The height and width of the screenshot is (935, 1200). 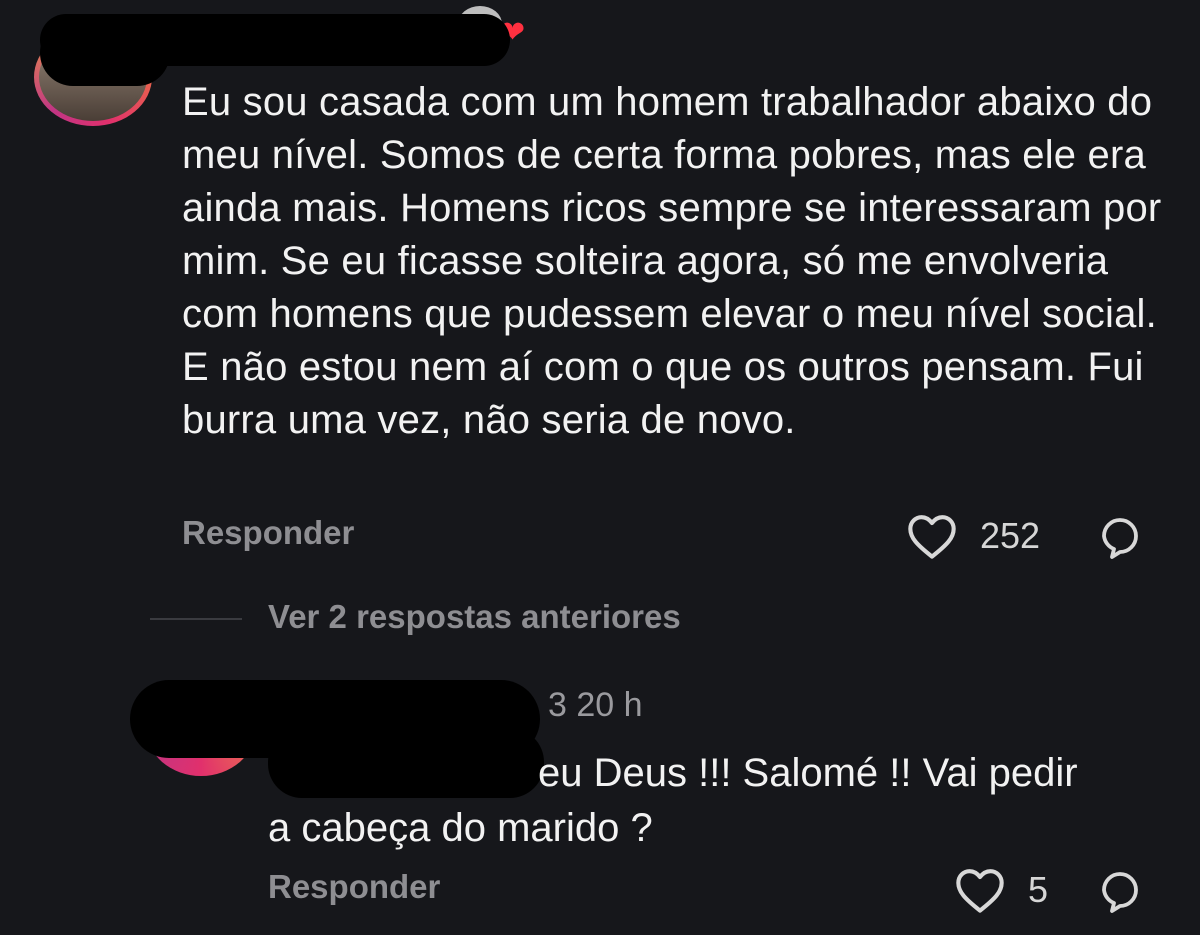 I want to click on reply-timestamp: 3 20 h, so click(x=595, y=705).